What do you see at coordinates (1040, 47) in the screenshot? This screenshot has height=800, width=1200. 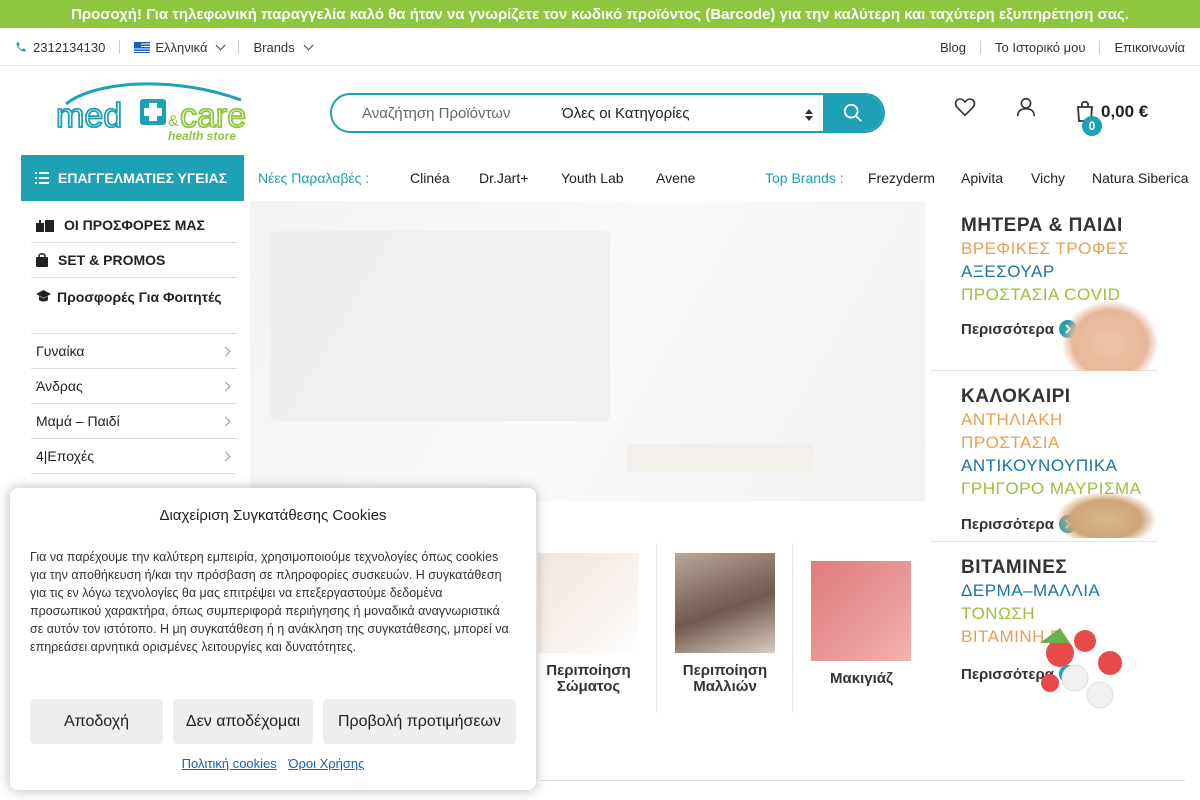 I see `history-link: Το Ιστορικό μου` at bounding box center [1040, 47].